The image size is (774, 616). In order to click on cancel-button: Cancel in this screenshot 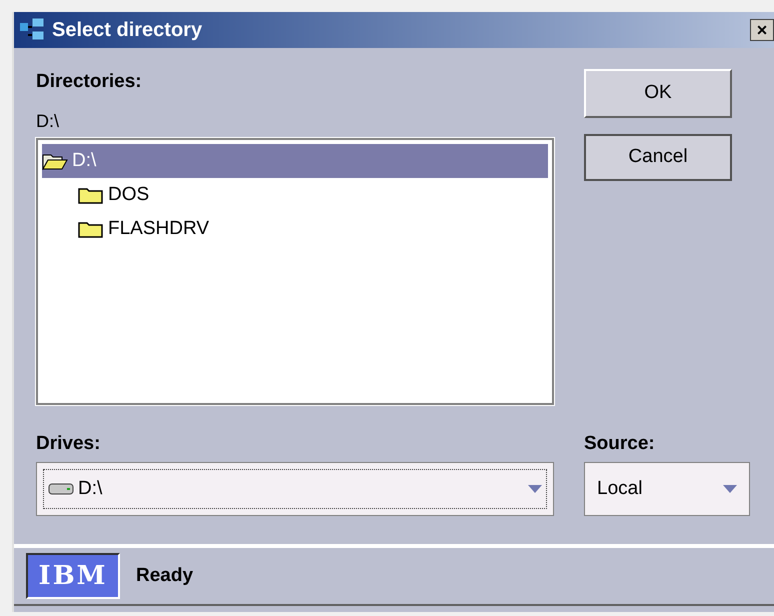, I will do `click(658, 157)`.